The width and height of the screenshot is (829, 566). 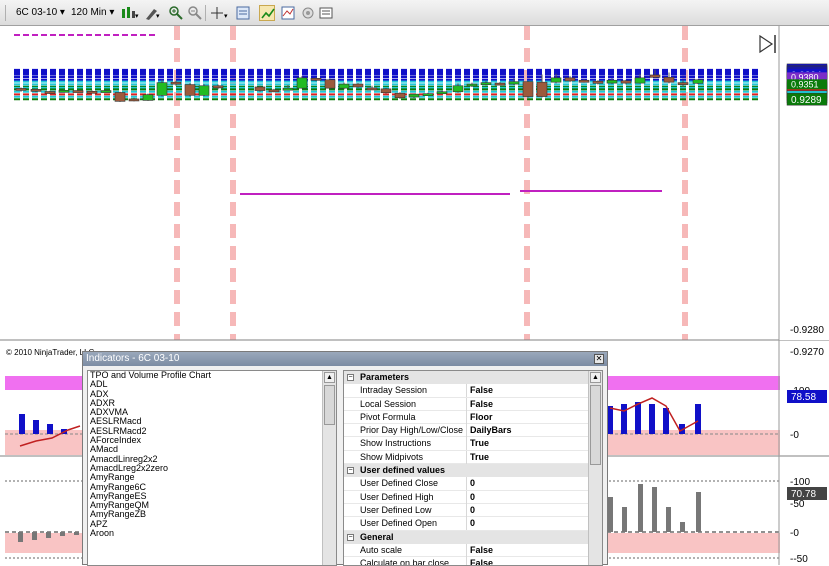 What do you see at coordinates (599, 359) in the screenshot?
I see `close-icon: ✕` at bounding box center [599, 359].